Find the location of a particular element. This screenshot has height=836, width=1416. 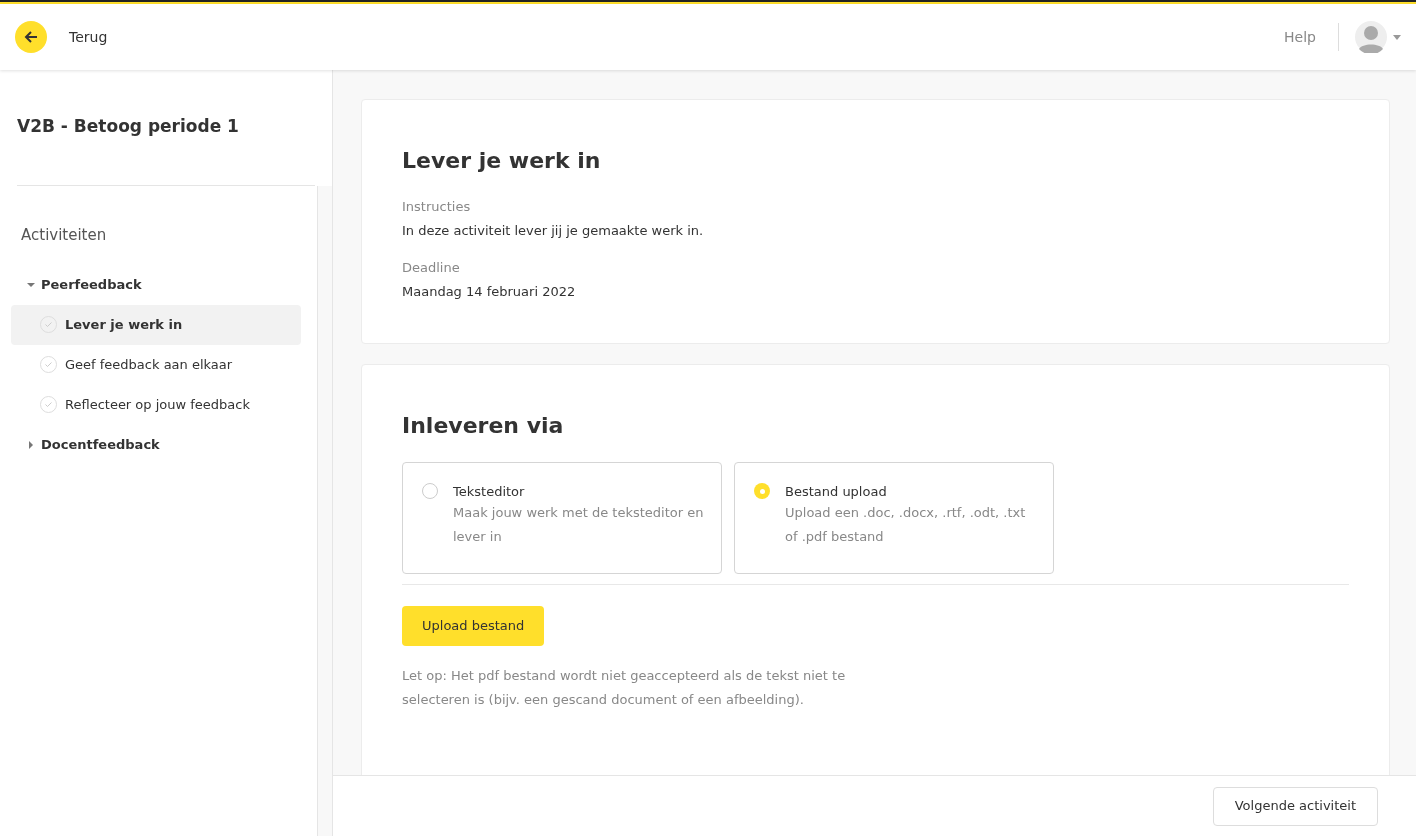

card-title: Lever je werk in is located at coordinates (502, 161).